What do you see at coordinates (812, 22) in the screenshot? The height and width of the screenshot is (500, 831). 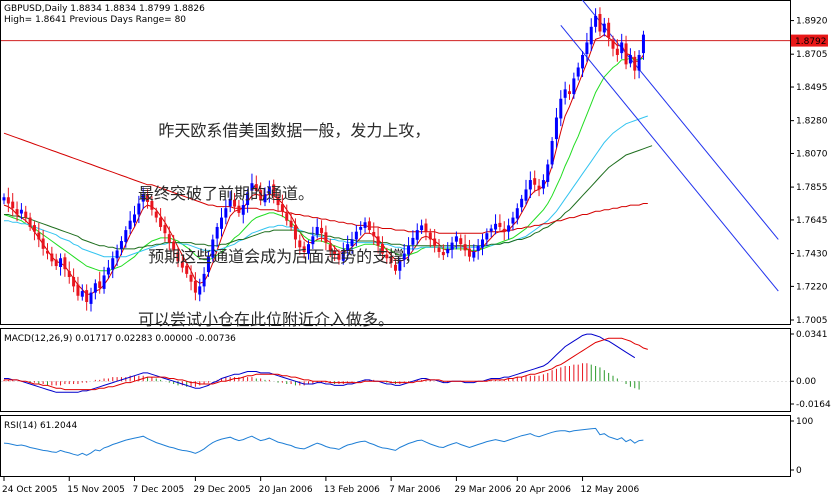 I see `price-y-tick-label: 1.8920` at bounding box center [812, 22].